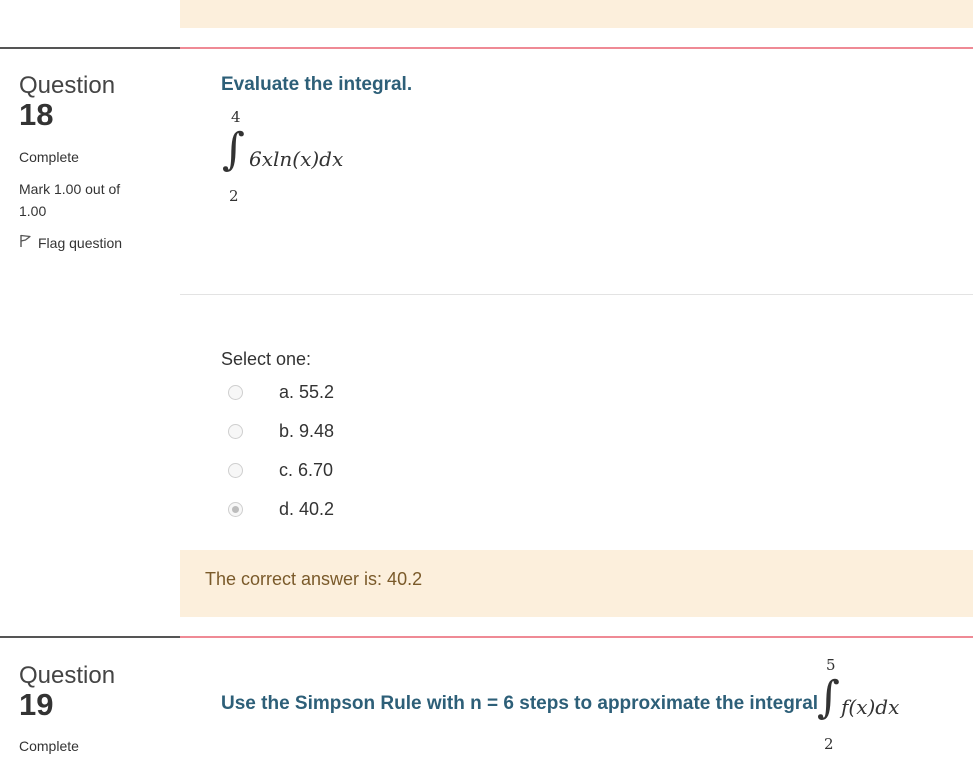 The image size is (973, 757). What do you see at coordinates (266, 359) in the screenshot?
I see `select-one-label: Select one:` at bounding box center [266, 359].